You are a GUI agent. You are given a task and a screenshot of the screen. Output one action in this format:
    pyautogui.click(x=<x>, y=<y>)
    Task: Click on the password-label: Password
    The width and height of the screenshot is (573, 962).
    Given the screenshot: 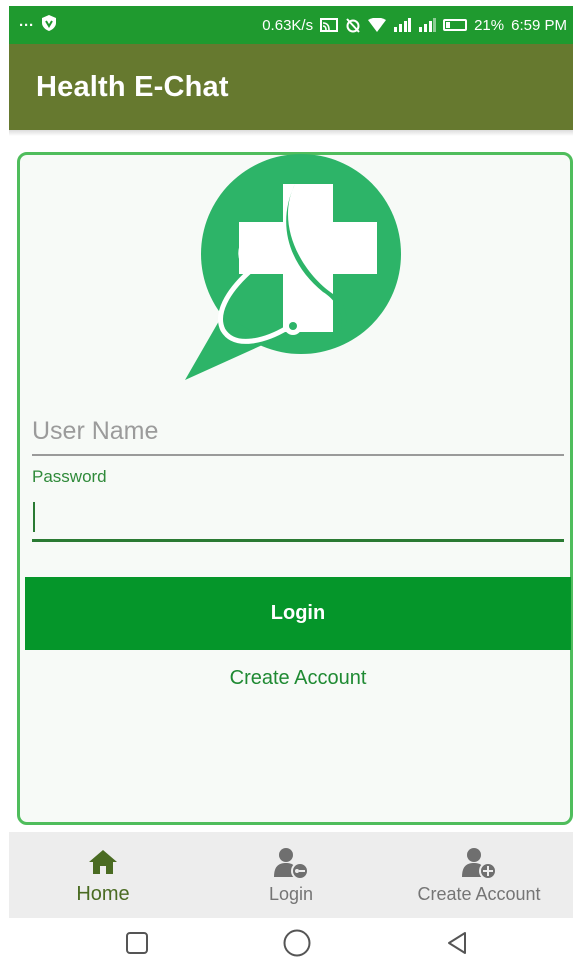 What is the action you would take?
    pyautogui.click(x=69, y=476)
    